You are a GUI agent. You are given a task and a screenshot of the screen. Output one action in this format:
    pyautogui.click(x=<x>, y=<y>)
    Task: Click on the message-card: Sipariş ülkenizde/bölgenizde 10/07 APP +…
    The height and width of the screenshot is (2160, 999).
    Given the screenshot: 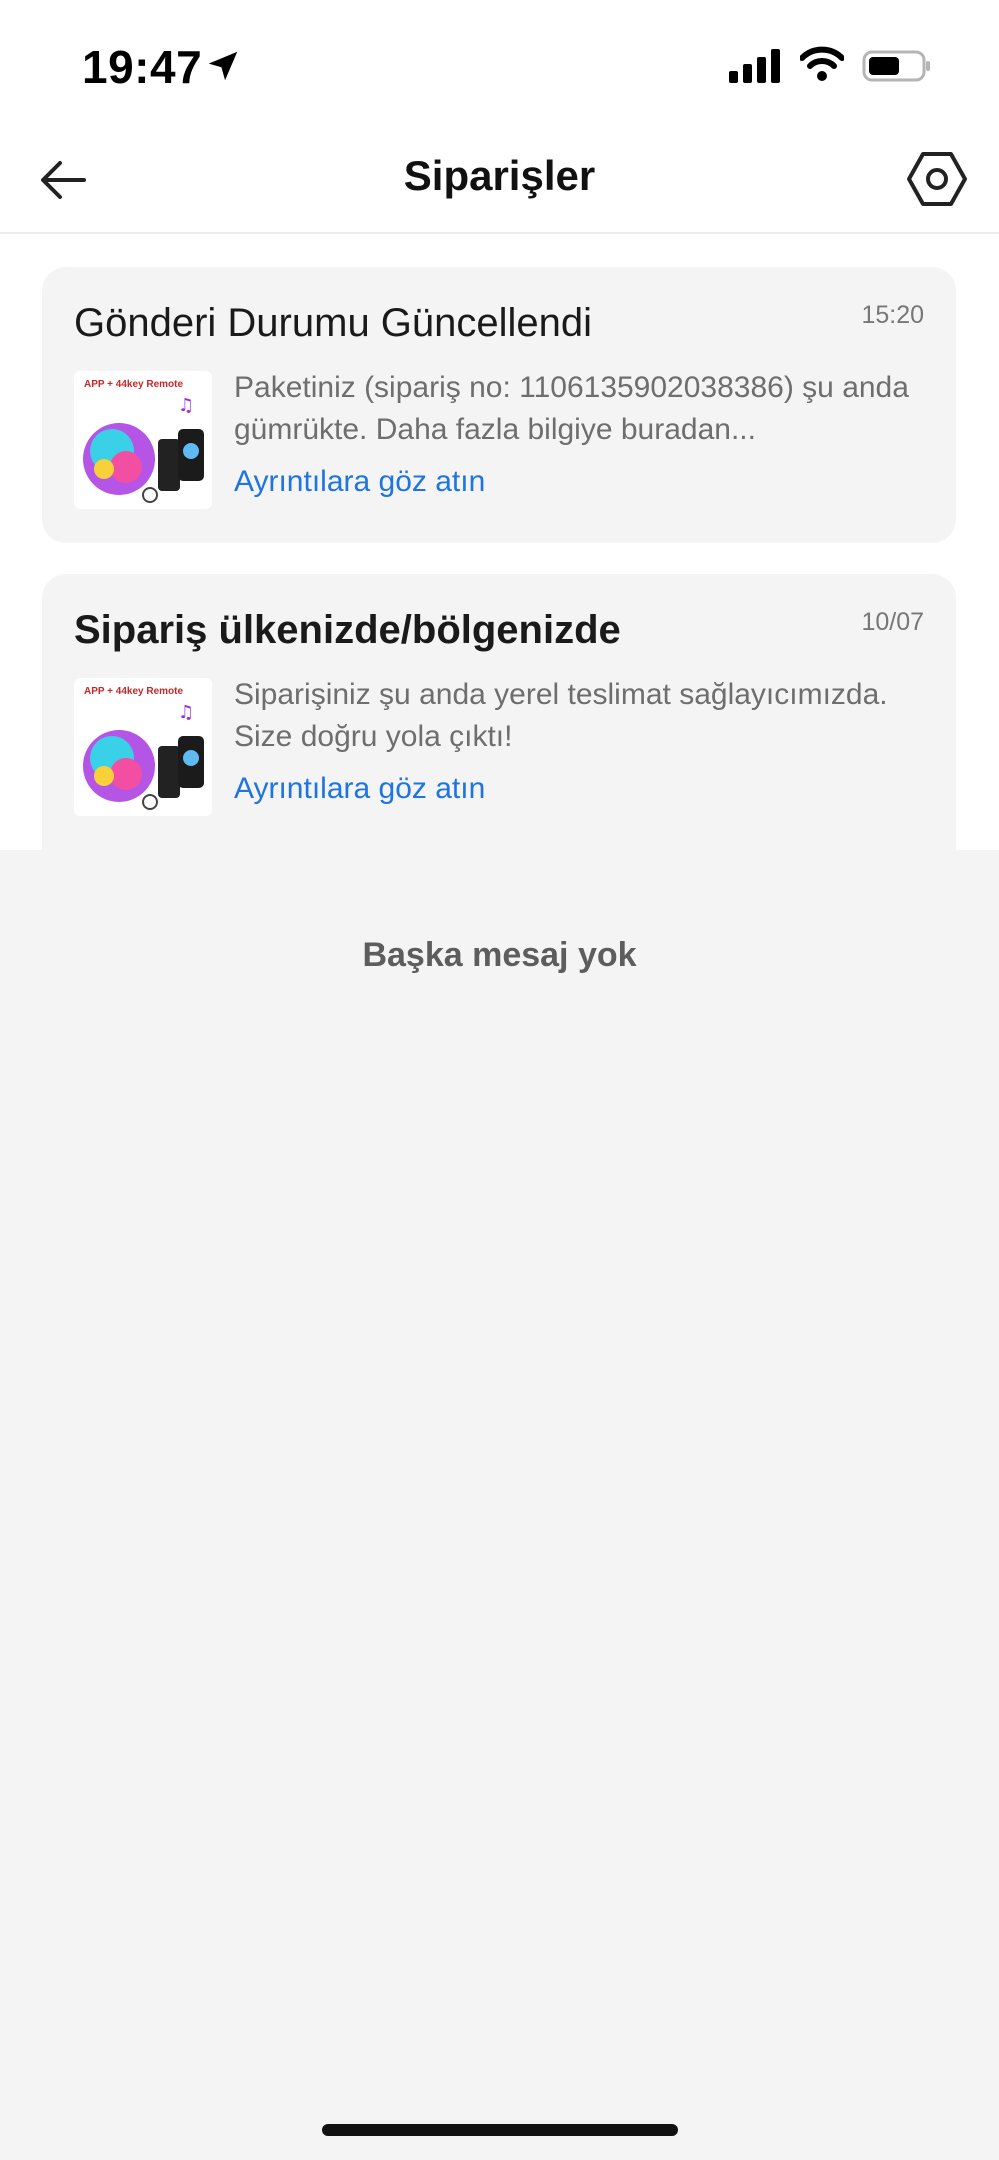 What is the action you would take?
    pyautogui.click(x=499, y=712)
    